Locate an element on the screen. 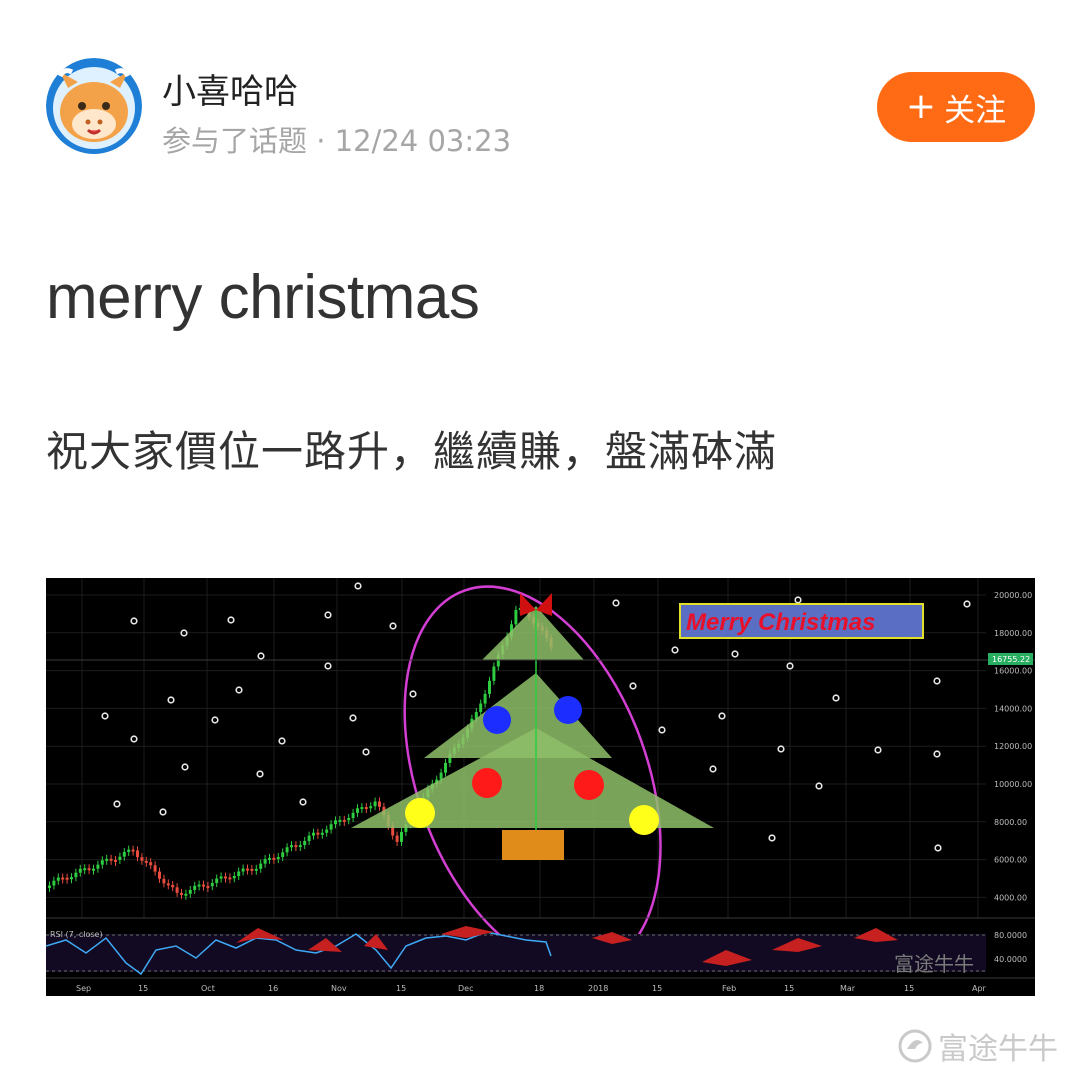 Image resolution: width=1080 pixels, height=1081 pixels. futu-logo-icon is located at coordinates (915, 1046).